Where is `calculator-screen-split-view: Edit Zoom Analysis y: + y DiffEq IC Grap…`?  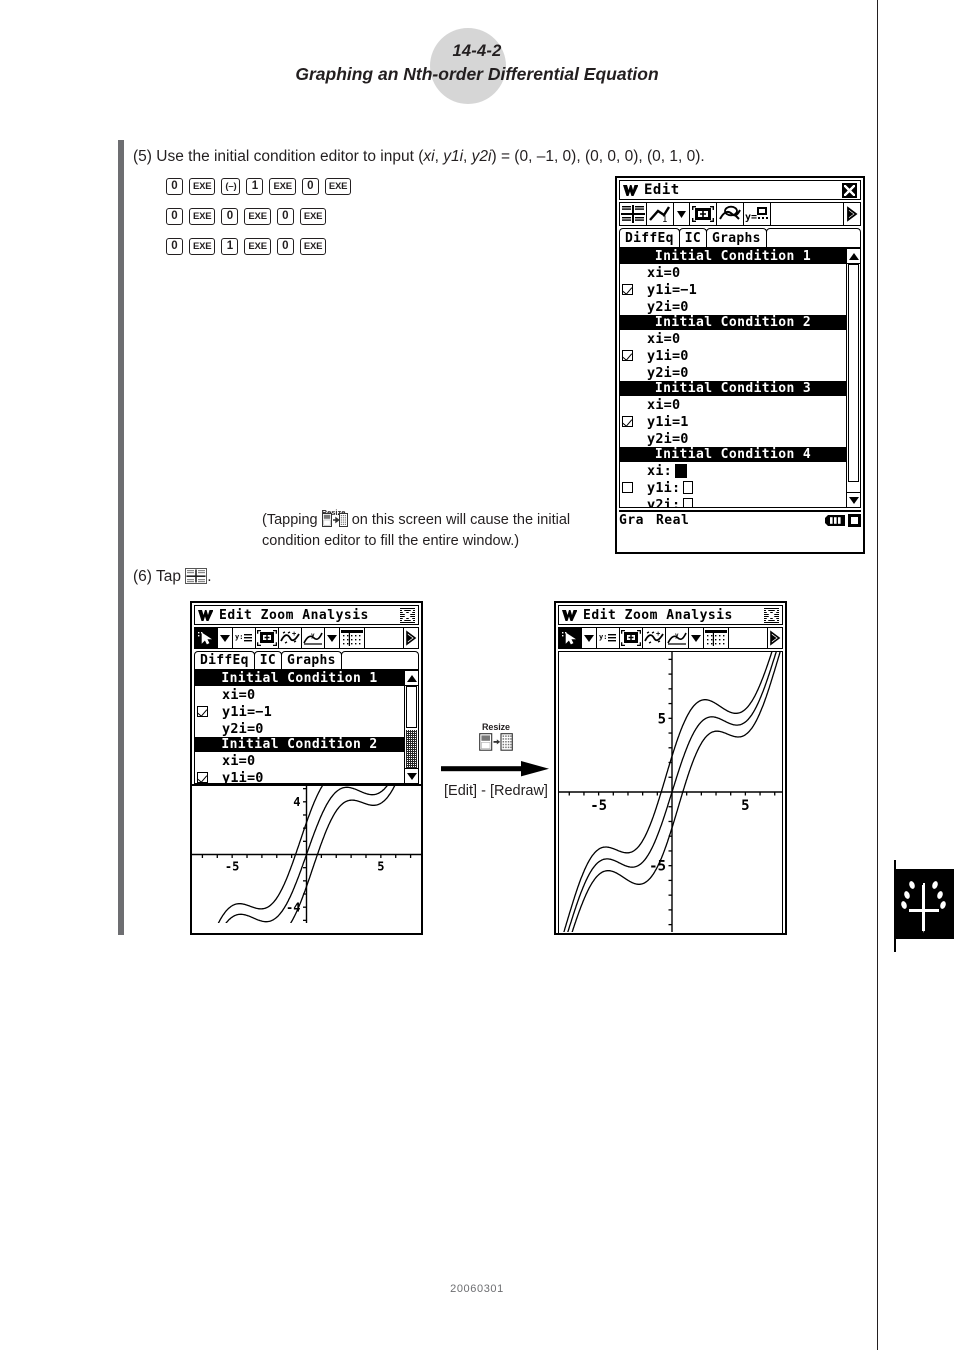
calculator-screen-split-view: Edit Zoom Analysis y: + y DiffEq IC Grap… is located at coordinates (306, 768).